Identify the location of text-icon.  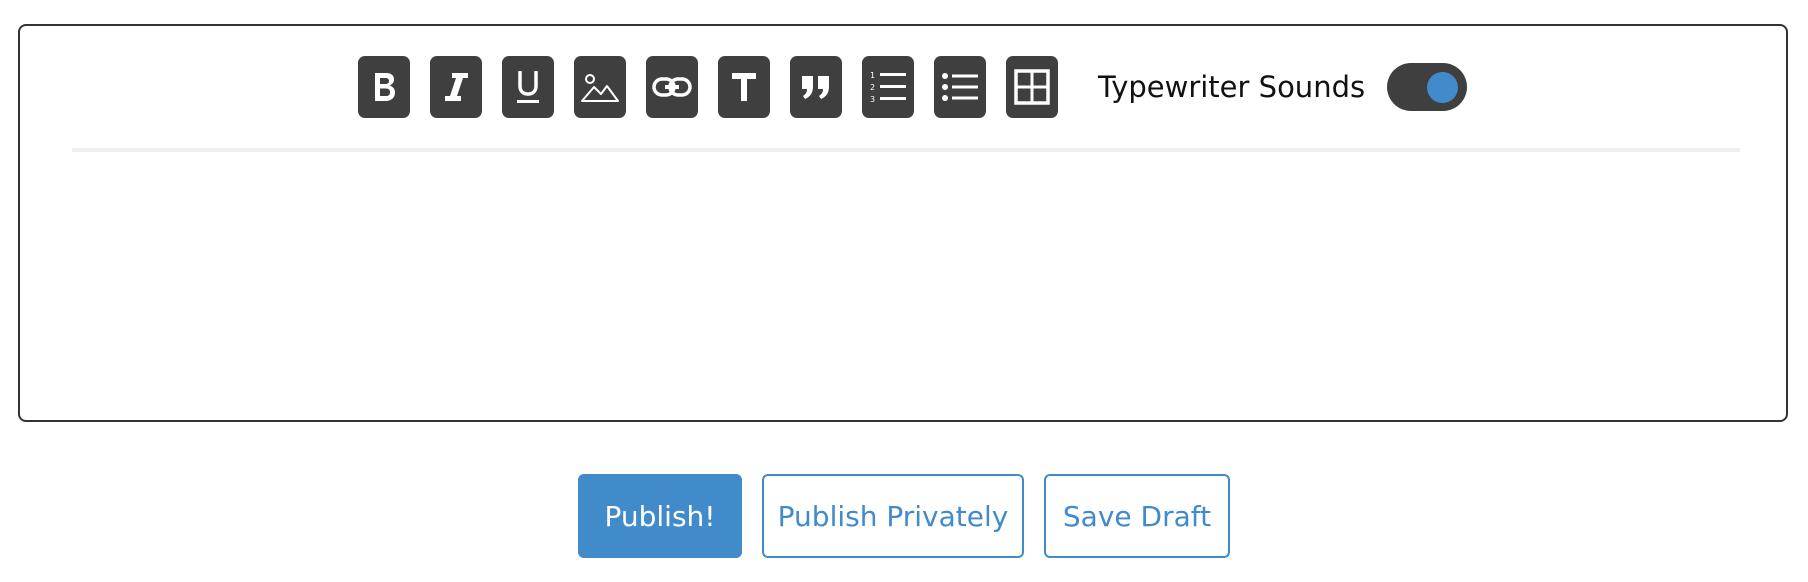
(744, 87).